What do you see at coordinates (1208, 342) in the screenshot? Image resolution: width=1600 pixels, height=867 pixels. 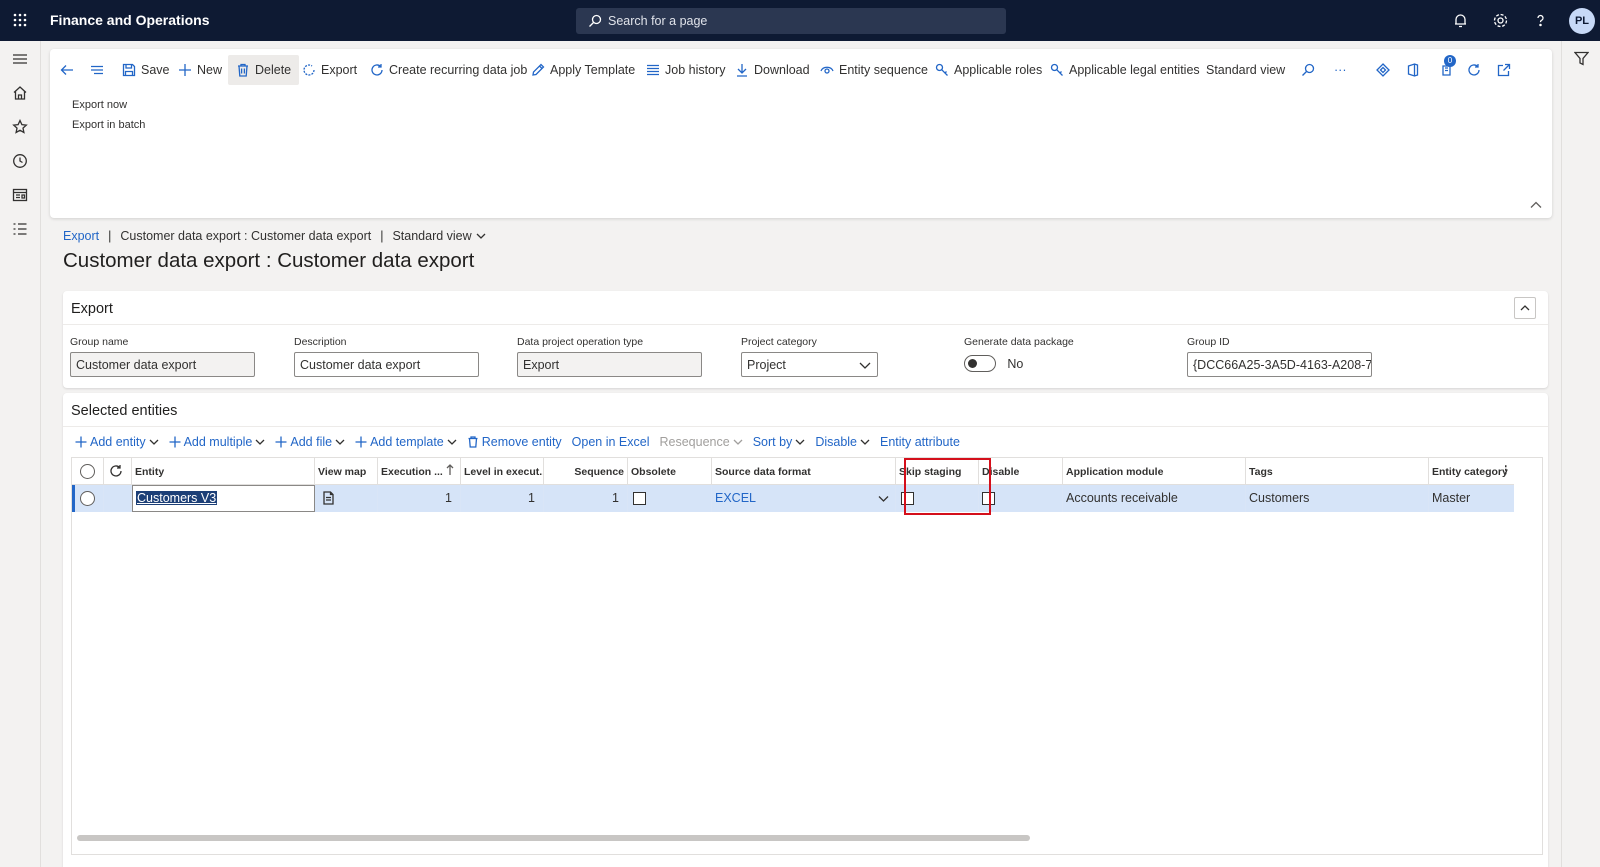 I see `group-id-label: Group ID` at bounding box center [1208, 342].